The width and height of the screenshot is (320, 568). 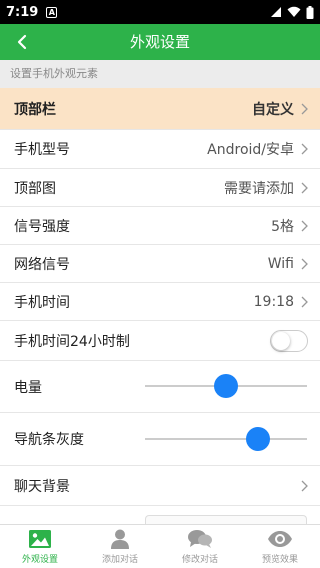 What do you see at coordinates (276, 12) in the screenshot?
I see `signal-icon` at bounding box center [276, 12].